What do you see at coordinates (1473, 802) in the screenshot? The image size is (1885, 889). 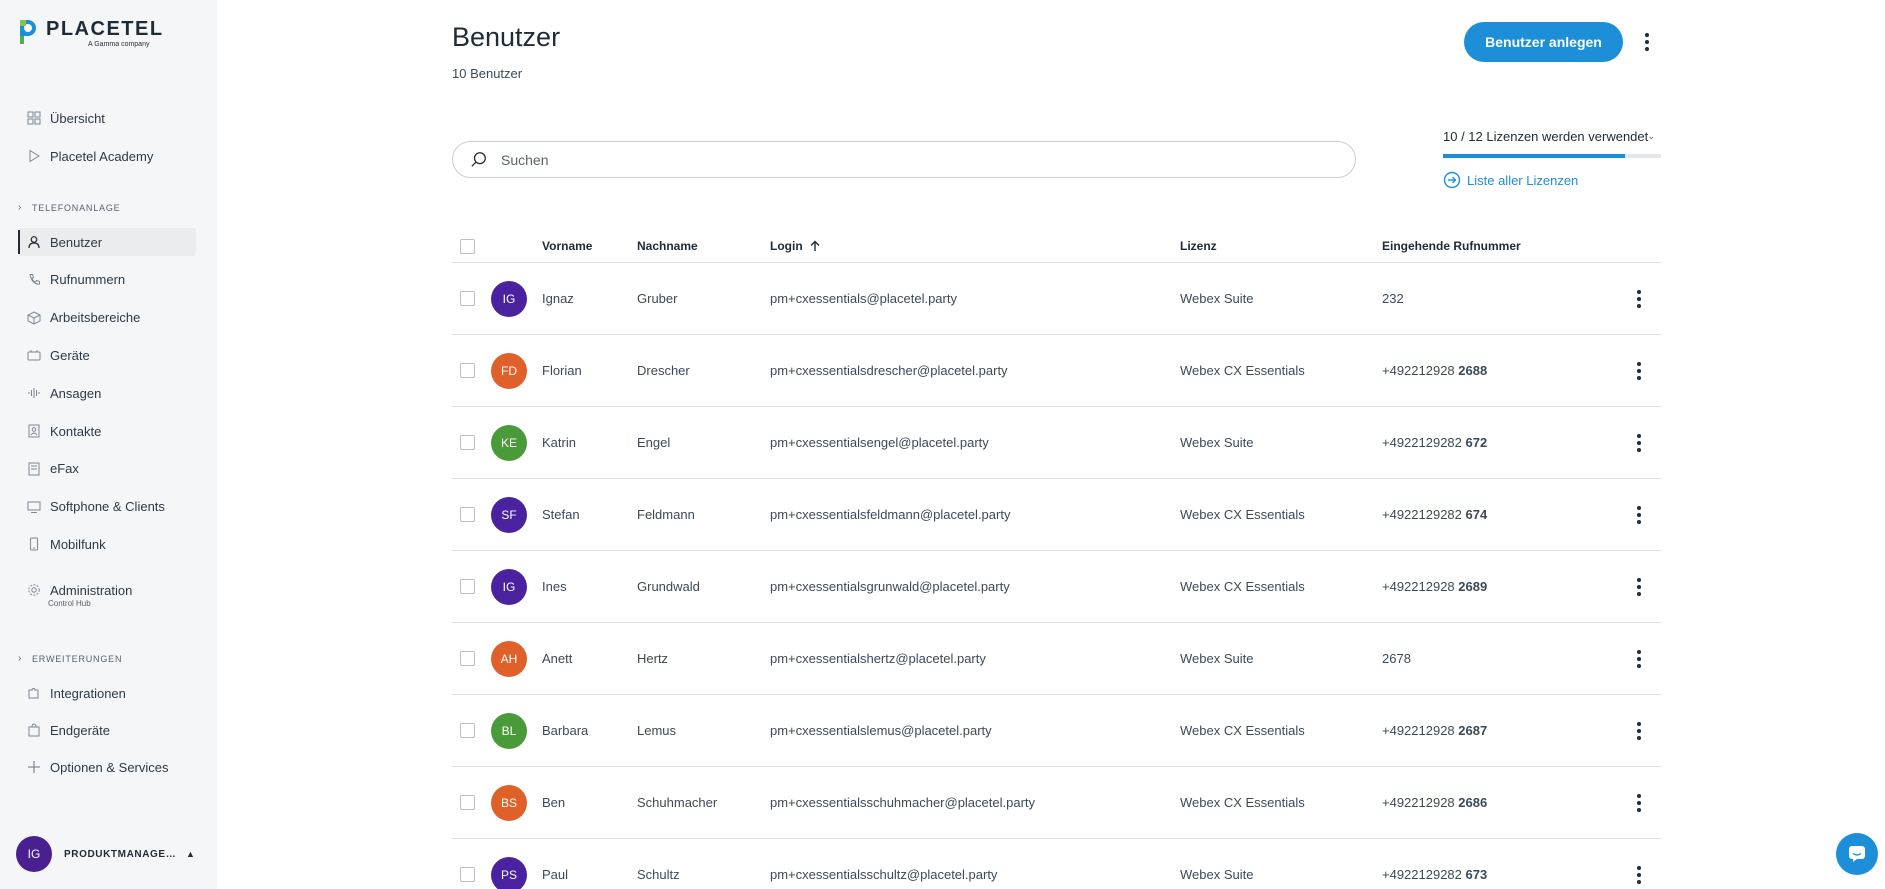 I see `number-extension: 2686` at bounding box center [1473, 802].